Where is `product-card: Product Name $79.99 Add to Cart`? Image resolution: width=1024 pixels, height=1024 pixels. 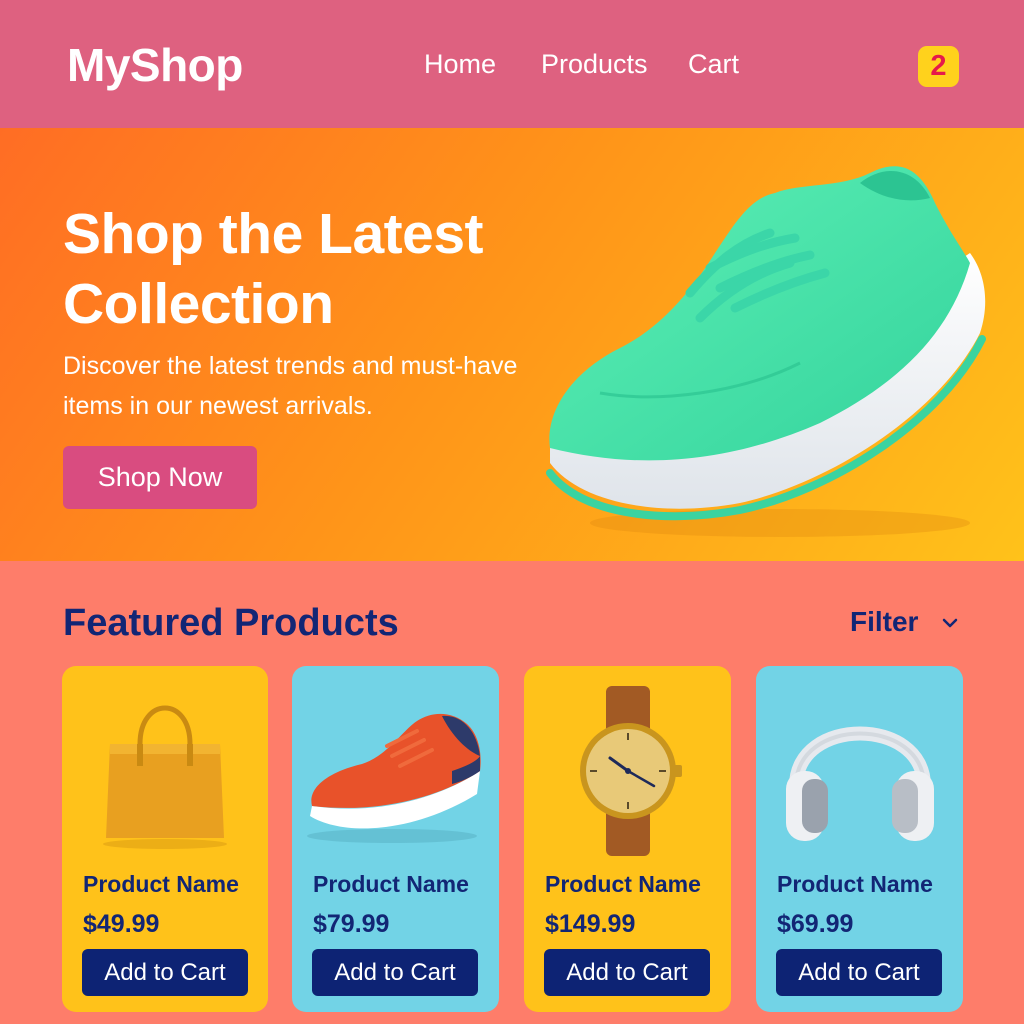
product-card: Product Name $79.99 Add to Cart is located at coordinates (395, 839).